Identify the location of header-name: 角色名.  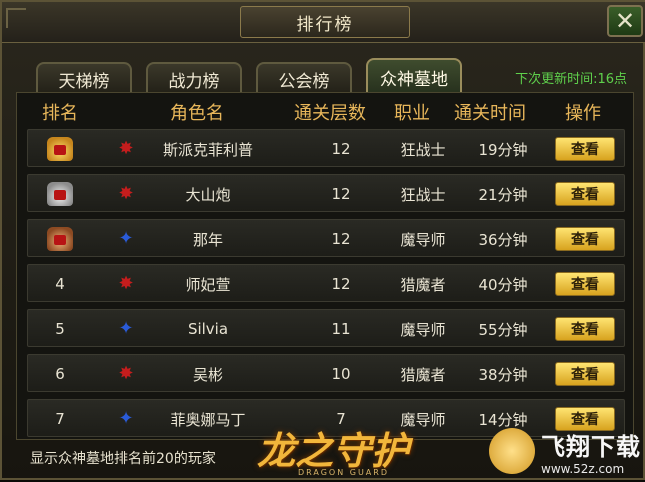
(197, 113).